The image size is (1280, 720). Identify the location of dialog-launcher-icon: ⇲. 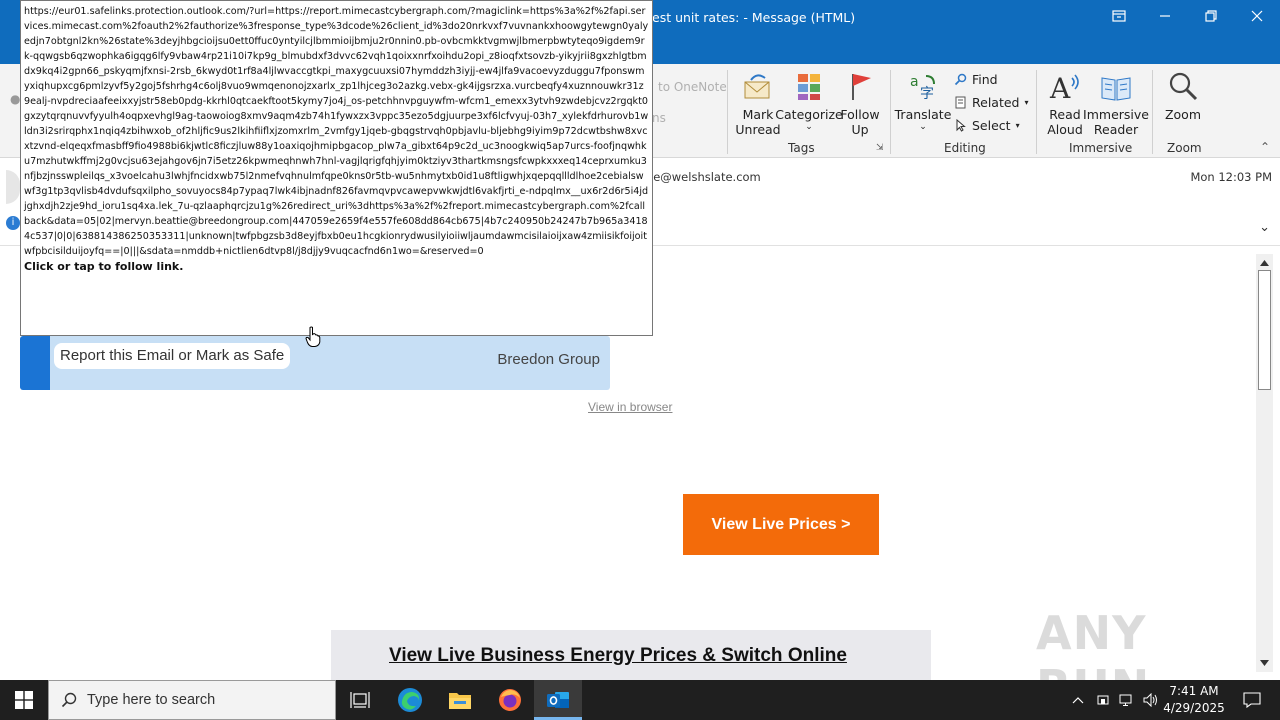
(880, 148).